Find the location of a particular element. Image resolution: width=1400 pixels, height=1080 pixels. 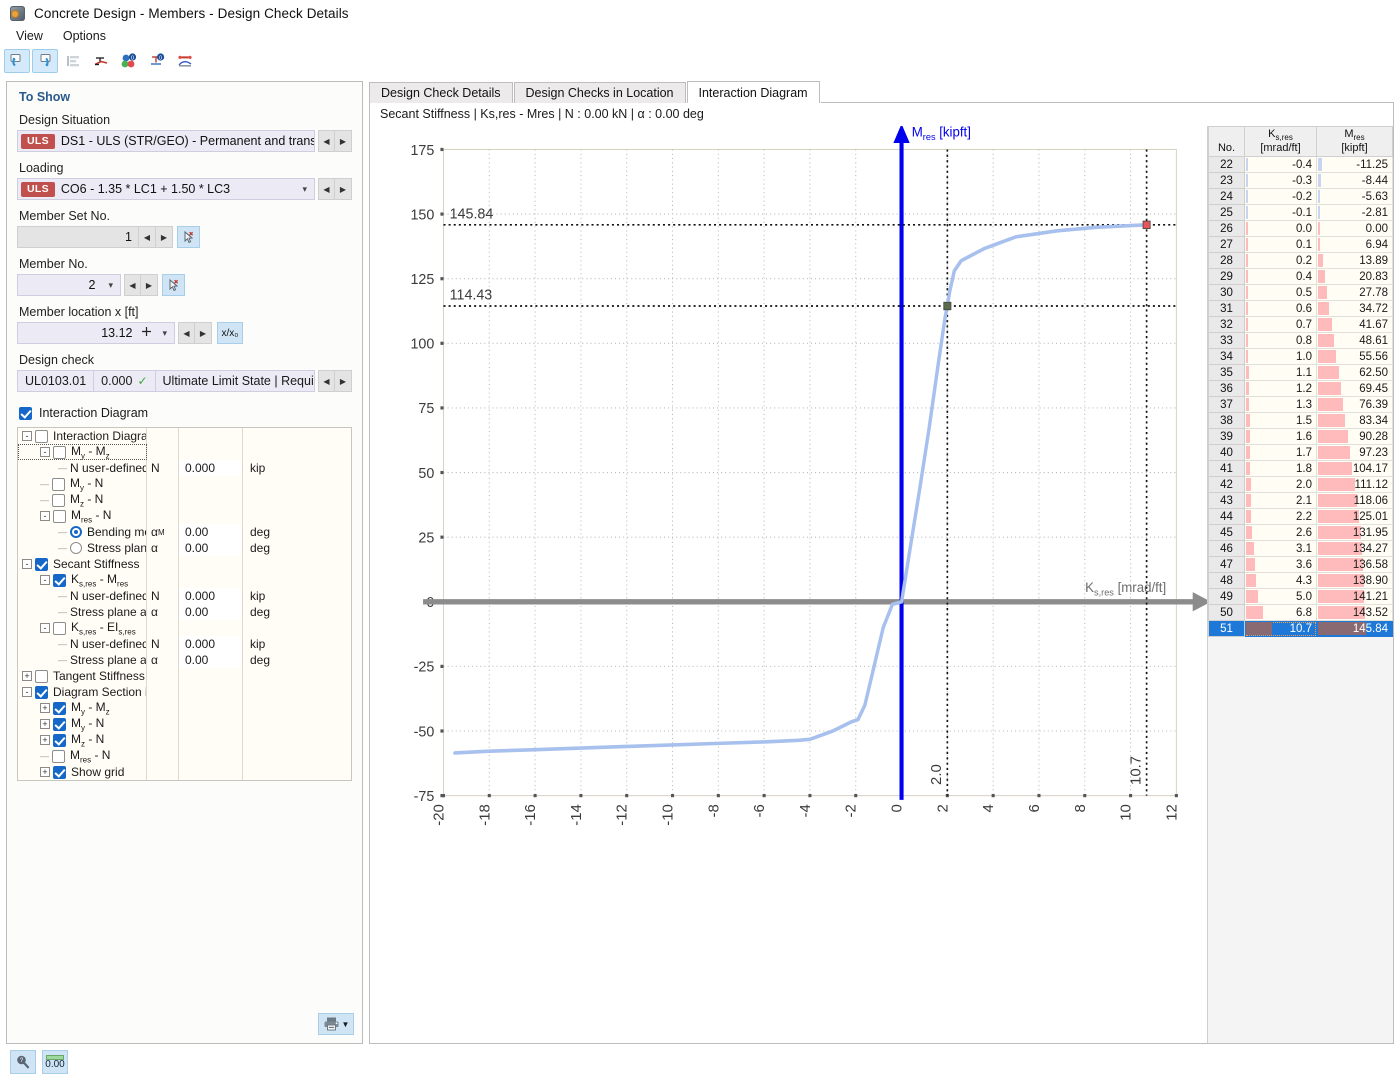

table-row: 25 -0.1 -2.81 is located at coordinates (1300, 213).